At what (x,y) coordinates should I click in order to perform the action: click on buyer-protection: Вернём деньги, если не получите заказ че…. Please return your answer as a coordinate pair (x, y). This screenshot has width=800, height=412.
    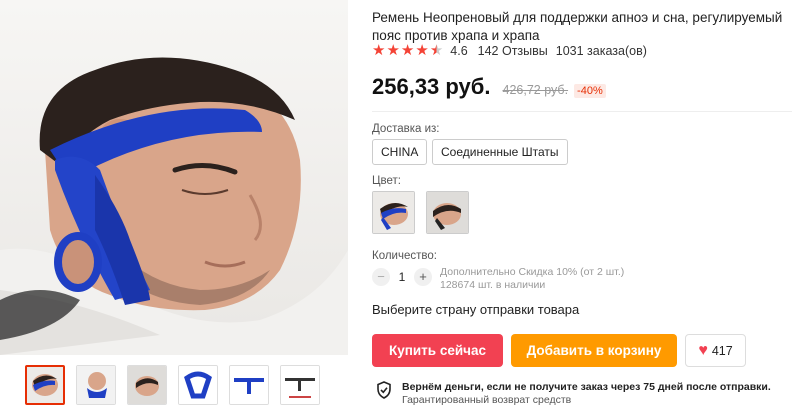
    Looking at the image, I should click on (573, 394).